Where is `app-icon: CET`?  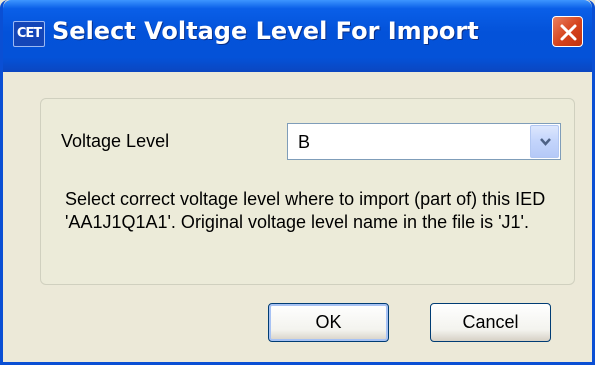 app-icon: CET is located at coordinates (29, 34).